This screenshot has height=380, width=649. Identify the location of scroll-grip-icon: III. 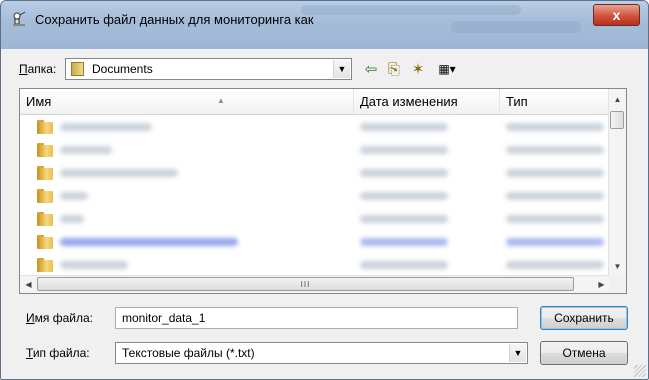
(305, 284).